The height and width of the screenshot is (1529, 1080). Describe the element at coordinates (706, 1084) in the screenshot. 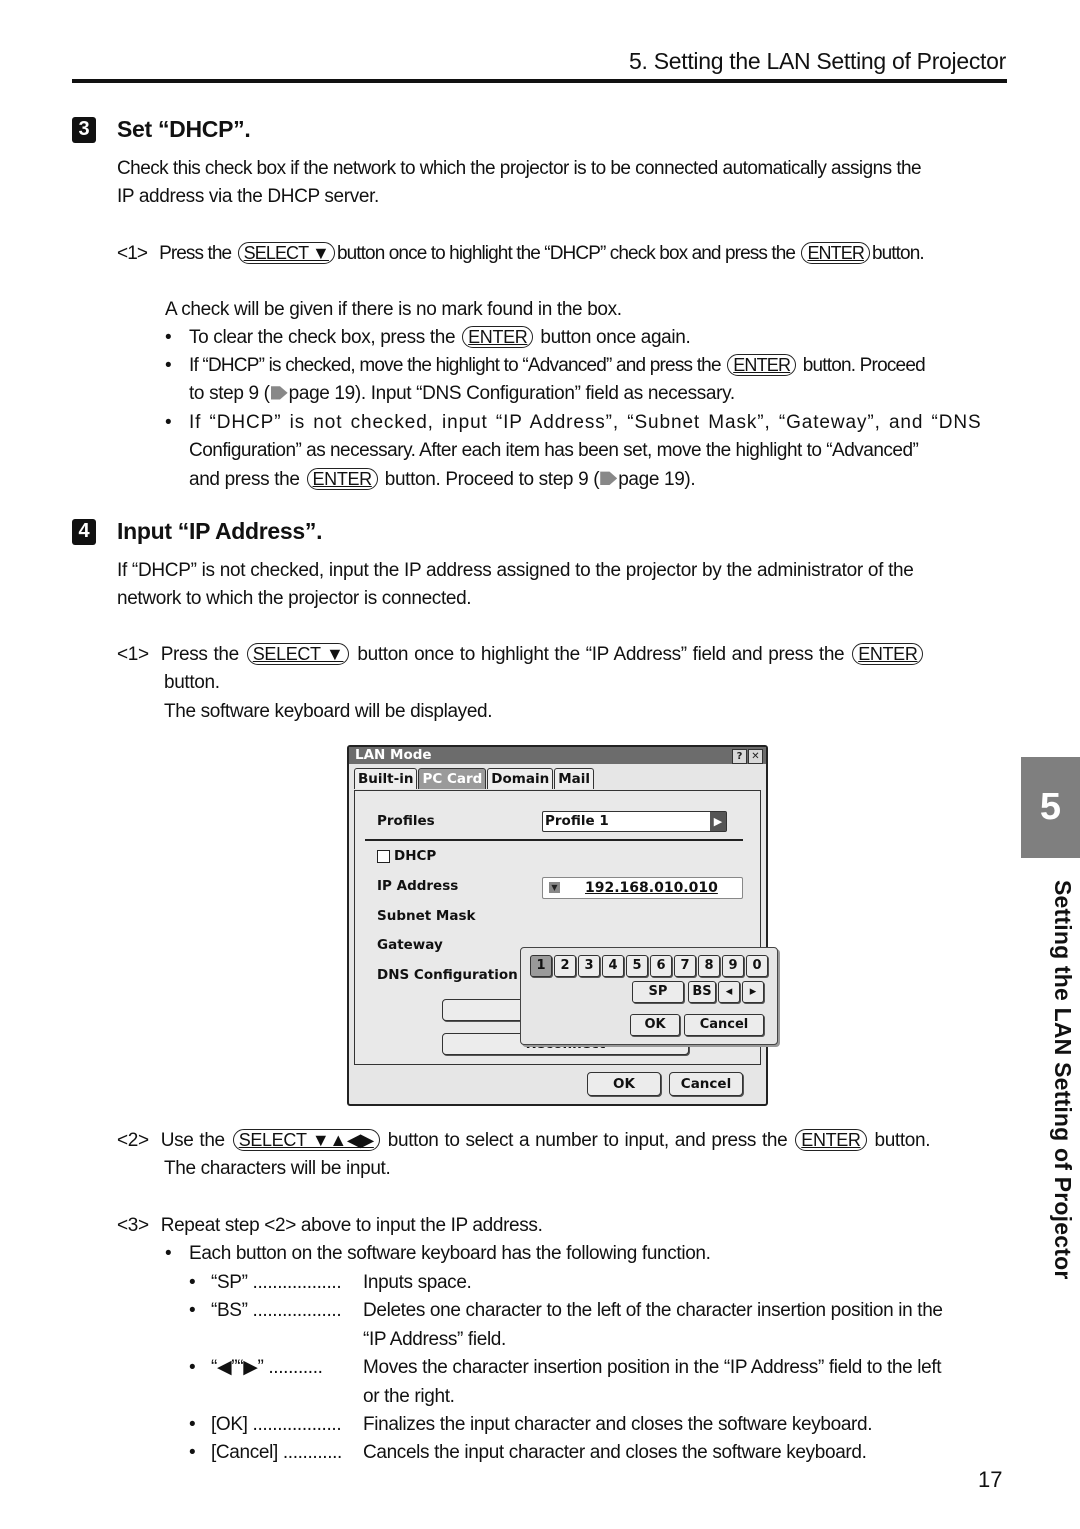

I see `cancel-button: Cancel` at that location.